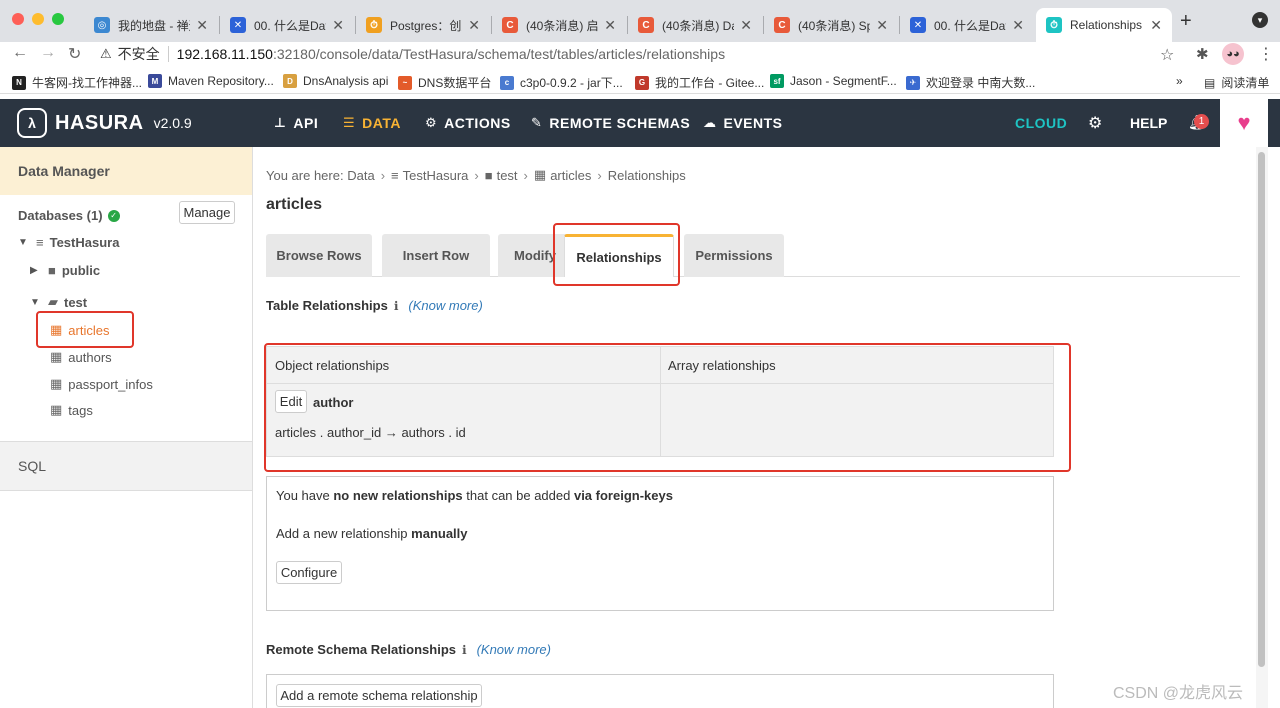 The height and width of the screenshot is (708, 1280). What do you see at coordinates (74, 54) in the screenshot?
I see `reload-icon: ↻` at bounding box center [74, 54].